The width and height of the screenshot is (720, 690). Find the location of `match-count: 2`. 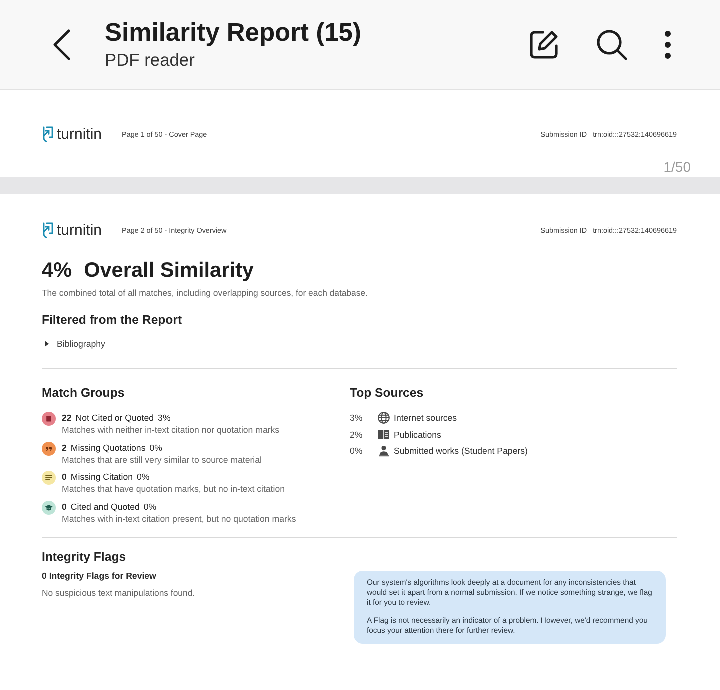

match-count: 2 is located at coordinates (64, 448).